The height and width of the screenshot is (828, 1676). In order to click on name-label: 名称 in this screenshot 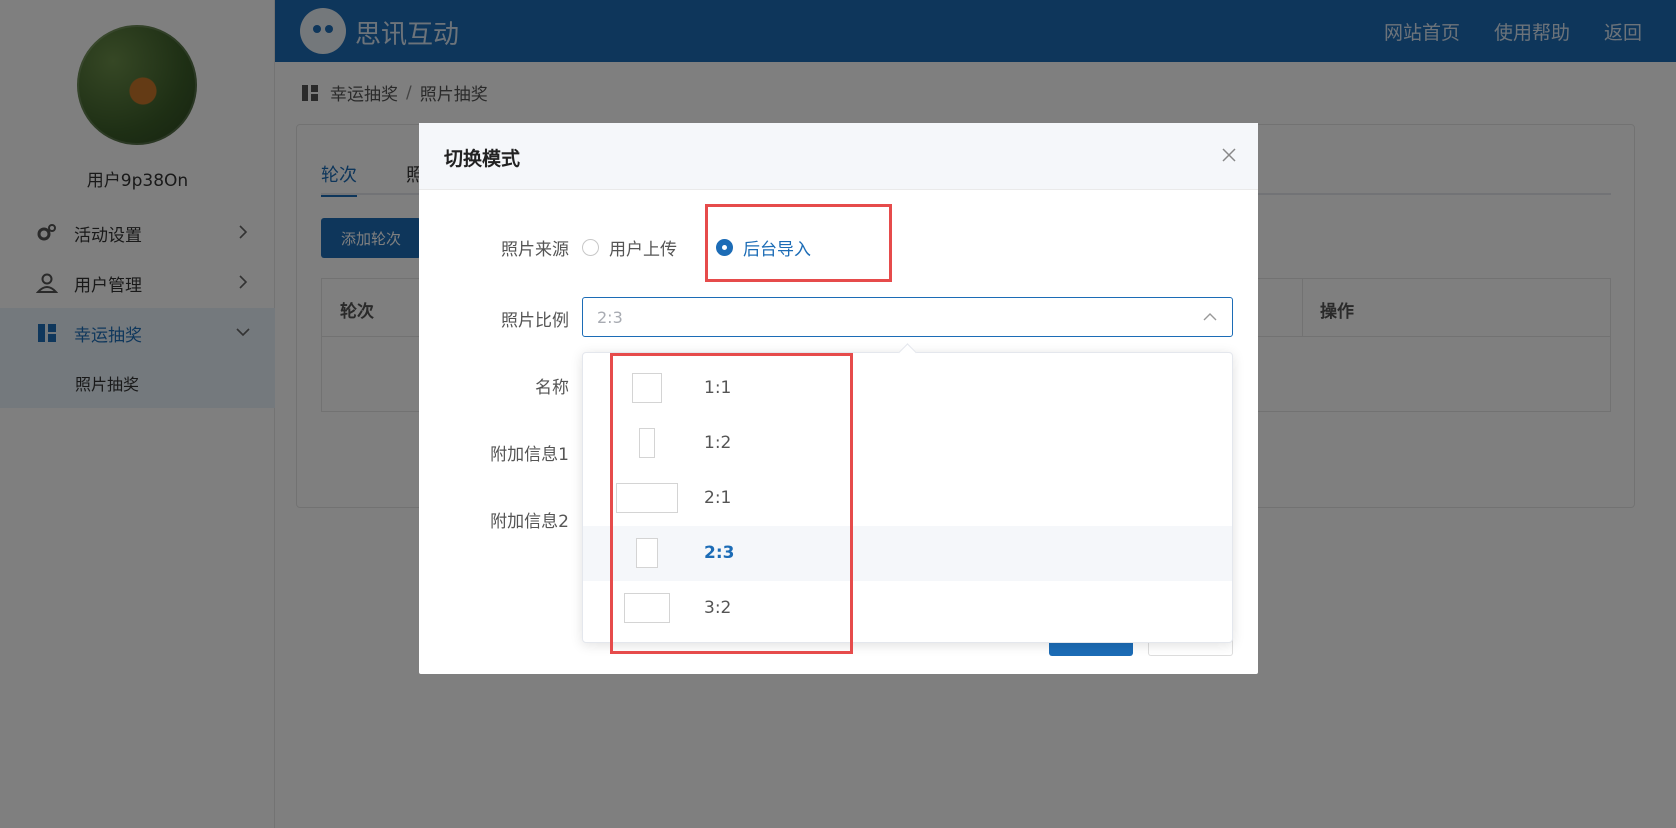, I will do `click(552, 388)`.